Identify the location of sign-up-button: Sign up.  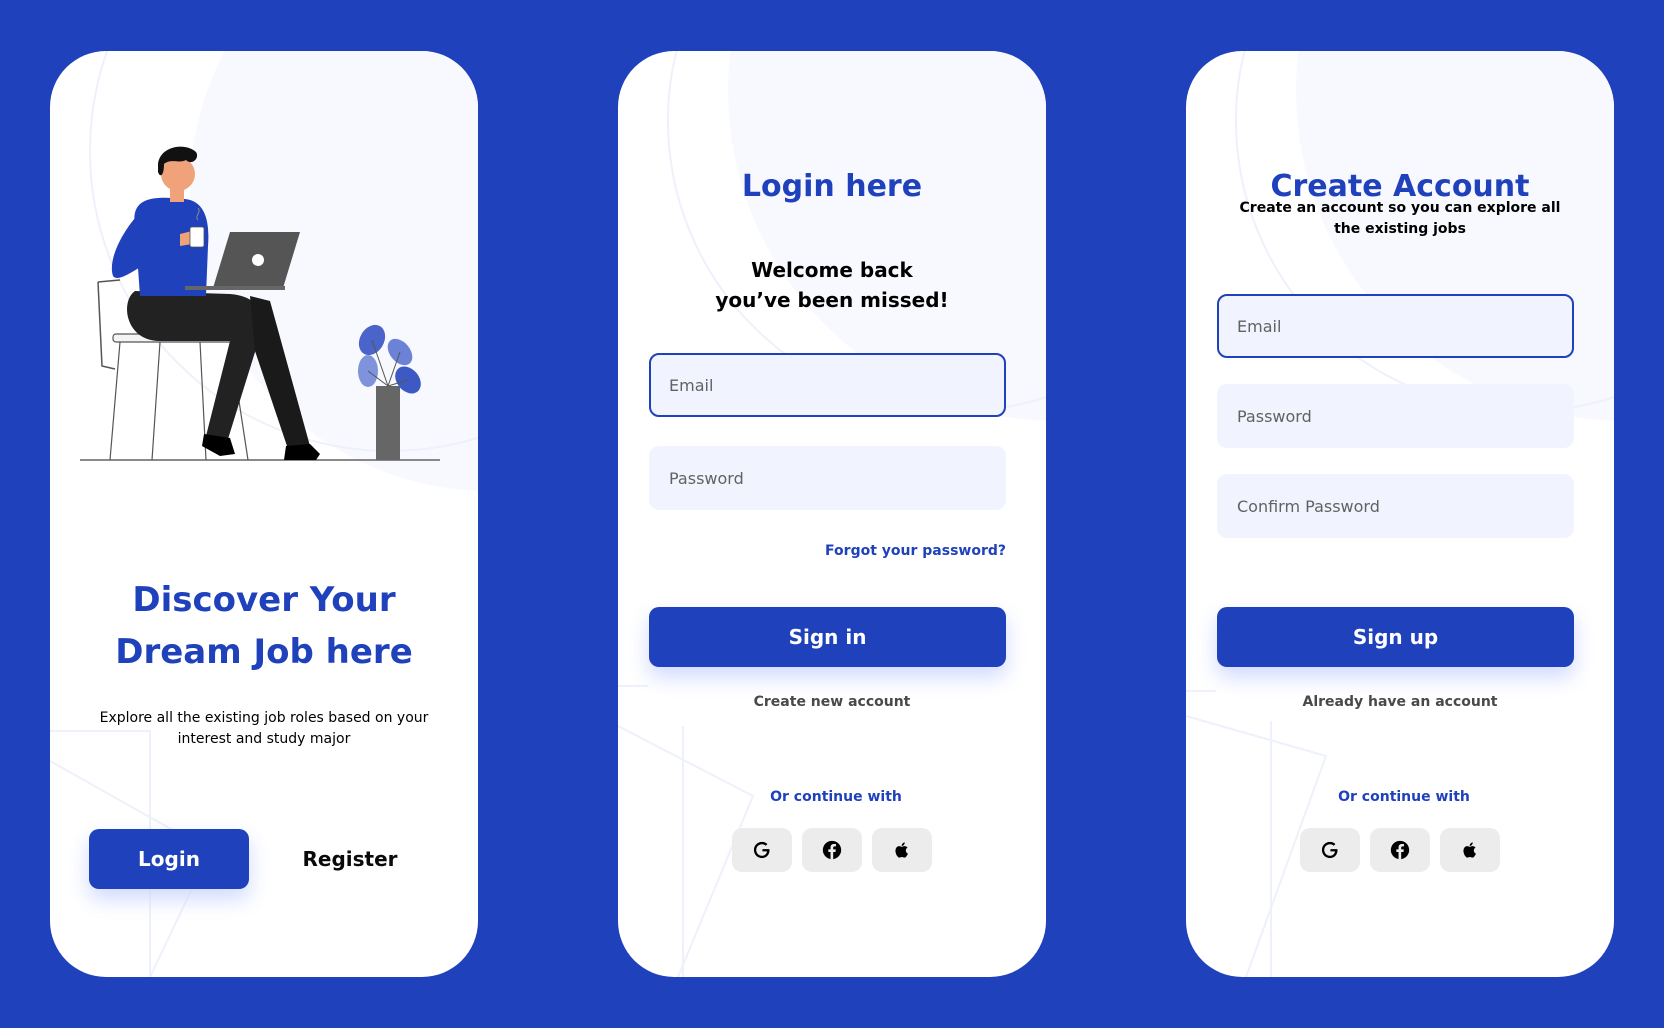
(1395, 637).